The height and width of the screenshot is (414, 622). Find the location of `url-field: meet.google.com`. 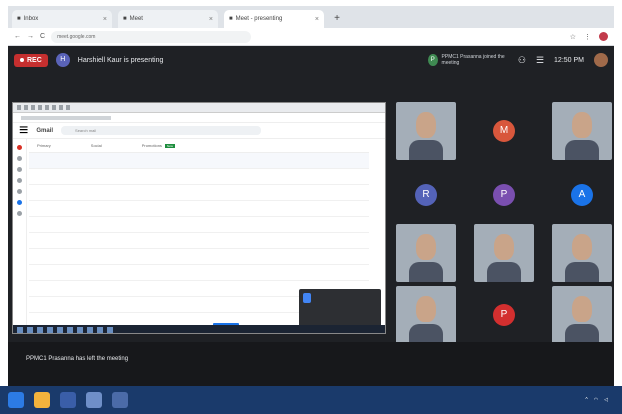

url-field: meet.google.com is located at coordinates (151, 36).